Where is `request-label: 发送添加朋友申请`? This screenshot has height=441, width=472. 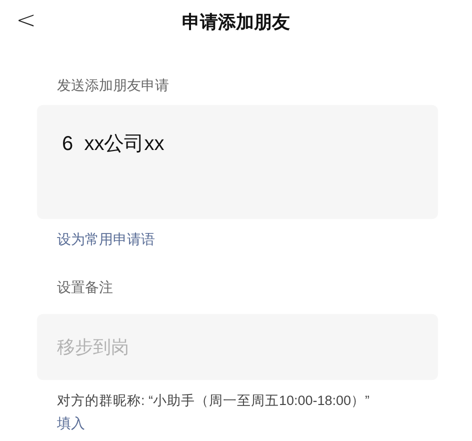 request-label: 发送添加朋友申请 is located at coordinates (113, 85).